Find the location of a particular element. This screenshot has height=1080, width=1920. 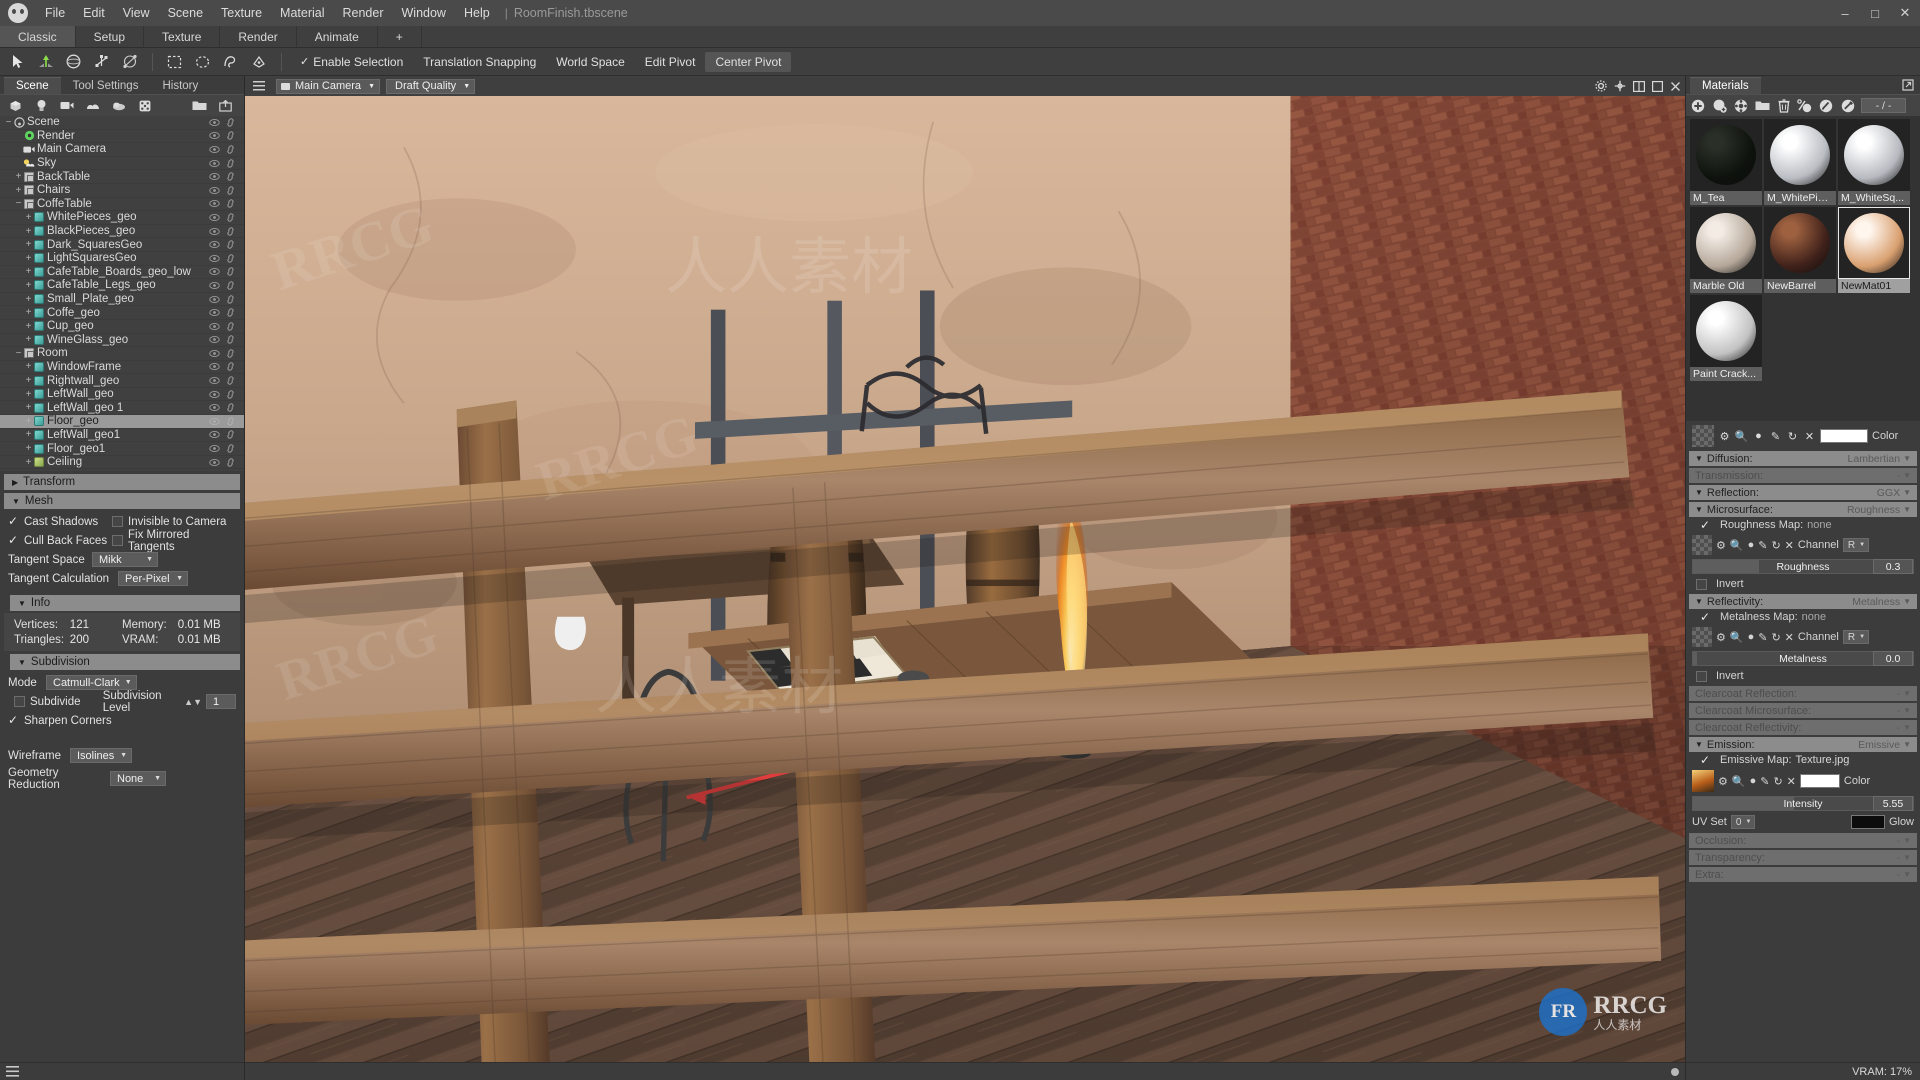

add-random-icon is located at coordinates (145, 106).